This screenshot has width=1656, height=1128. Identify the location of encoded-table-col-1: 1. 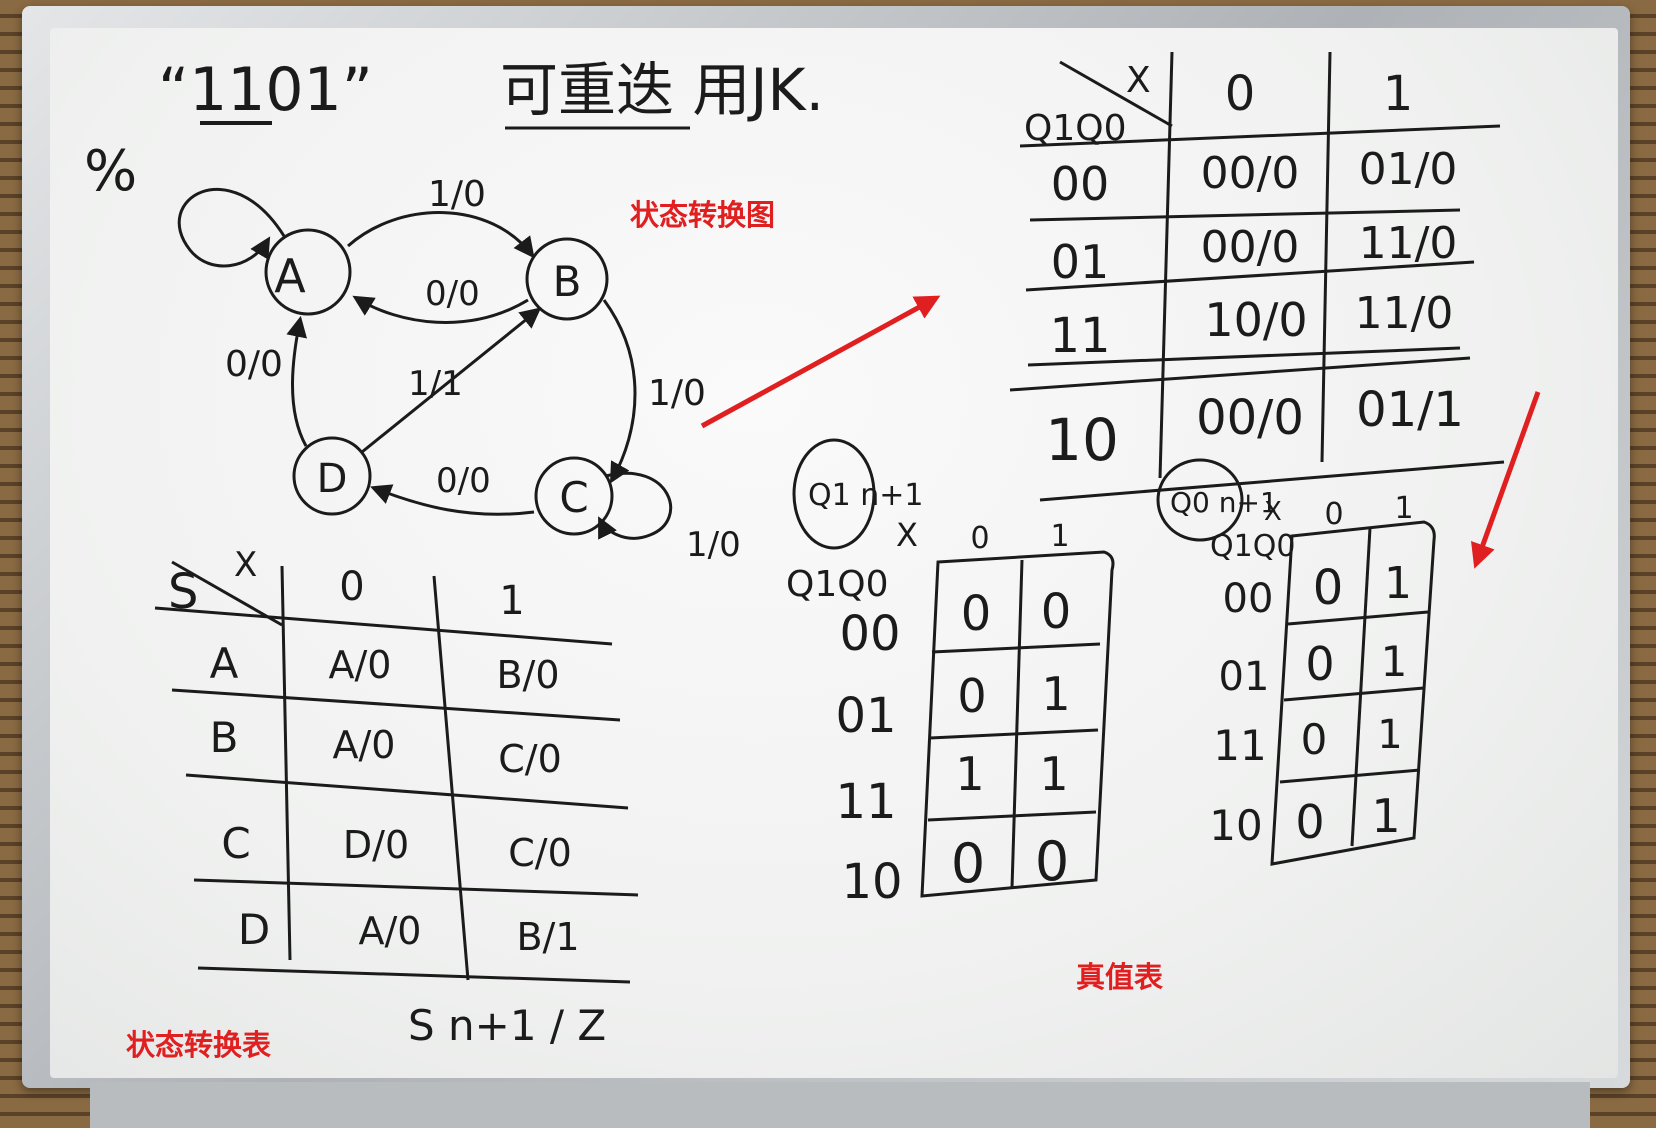
(1398, 94).